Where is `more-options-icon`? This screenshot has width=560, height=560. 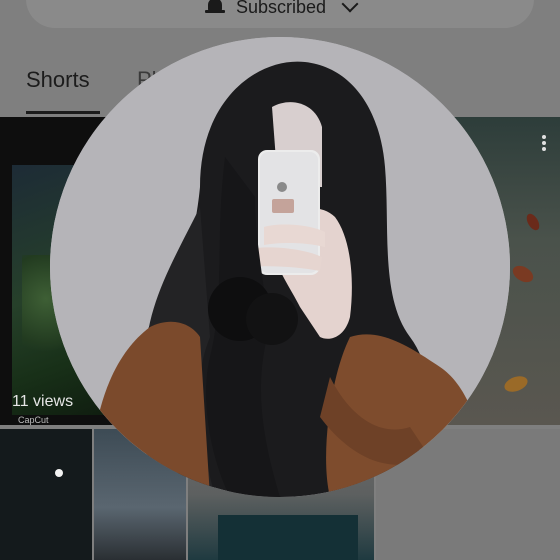
more-options-icon is located at coordinates (544, 137).